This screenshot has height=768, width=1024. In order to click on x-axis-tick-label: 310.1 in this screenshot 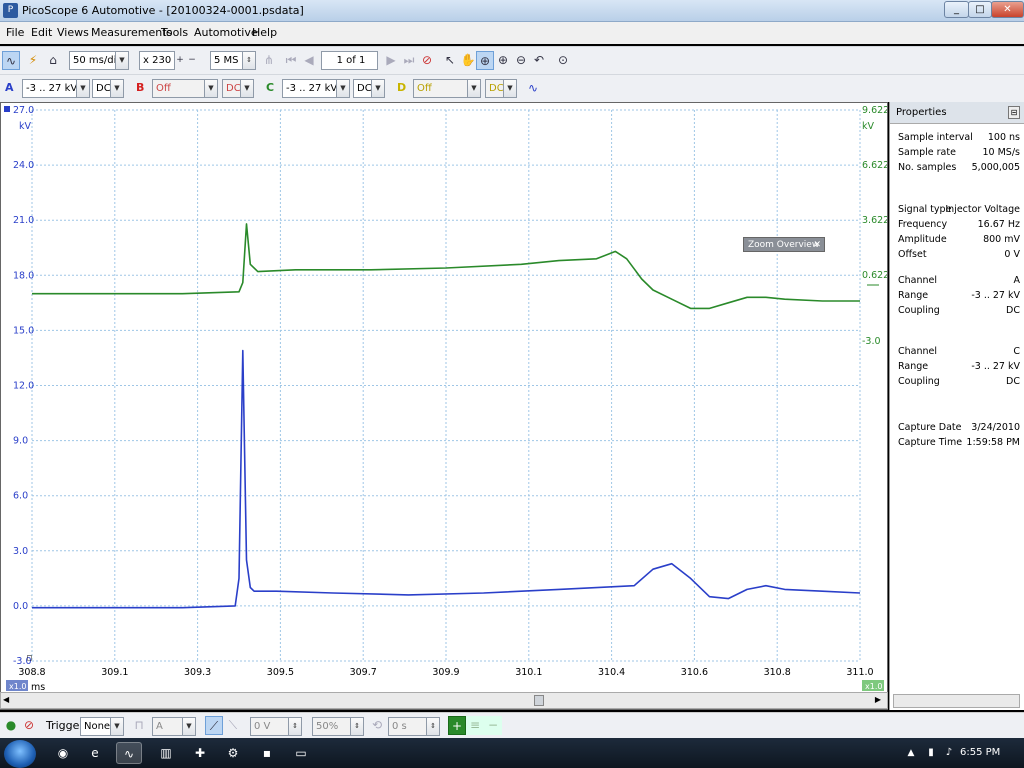, I will do `click(528, 672)`.